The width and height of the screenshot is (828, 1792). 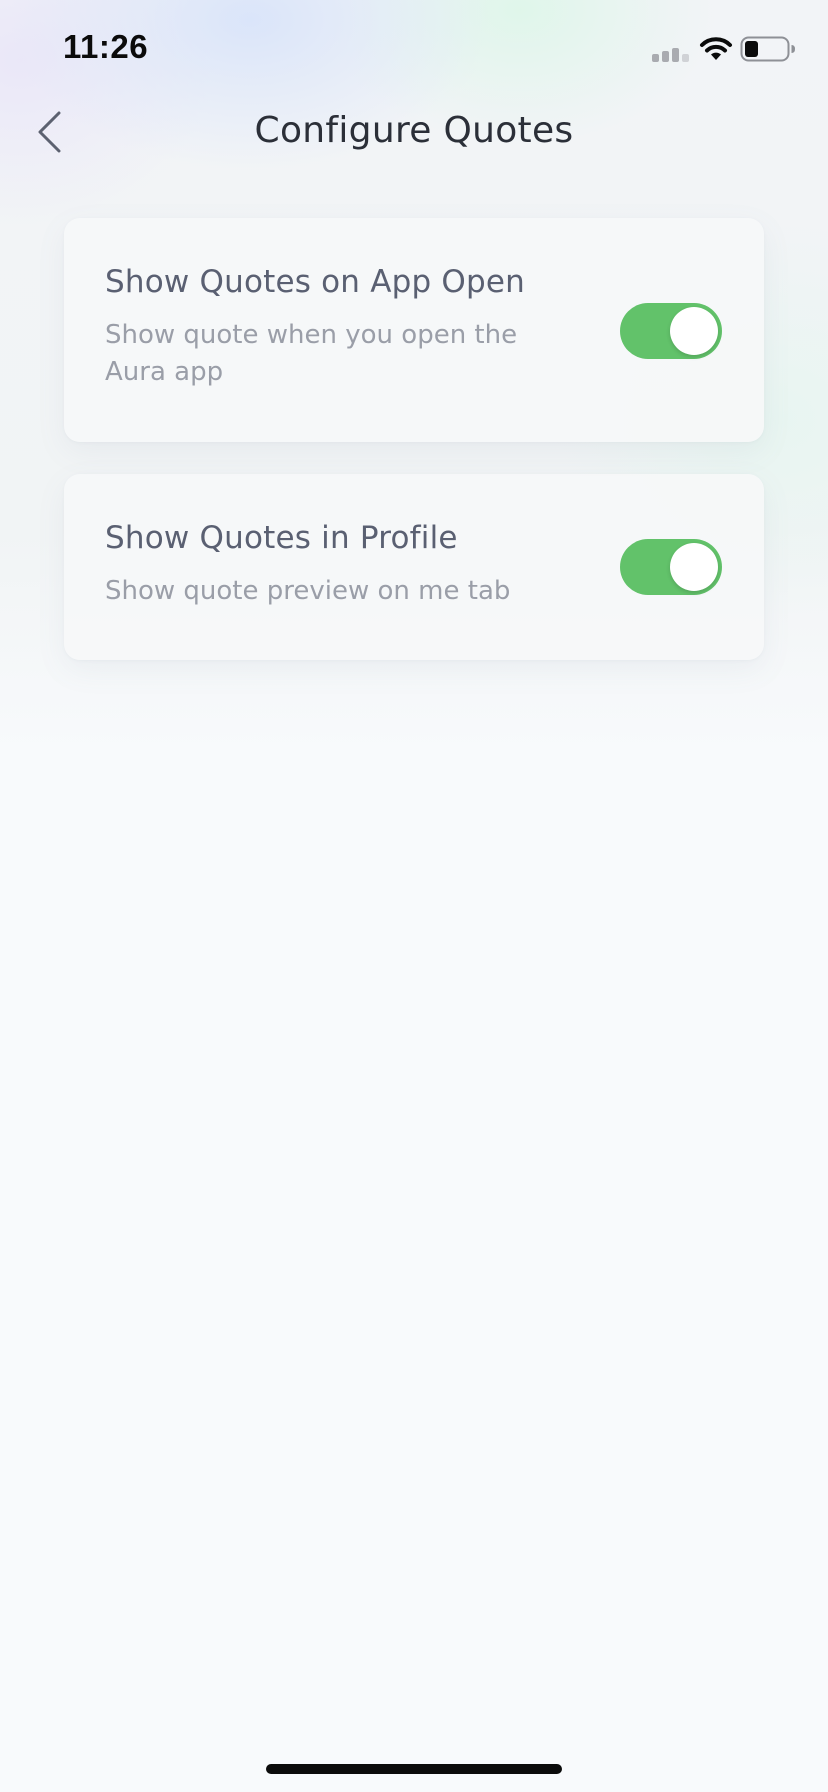 What do you see at coordinates (414, 1769) in the screenshot?
I see `home-indicator` at bounding box center [414, 1769].